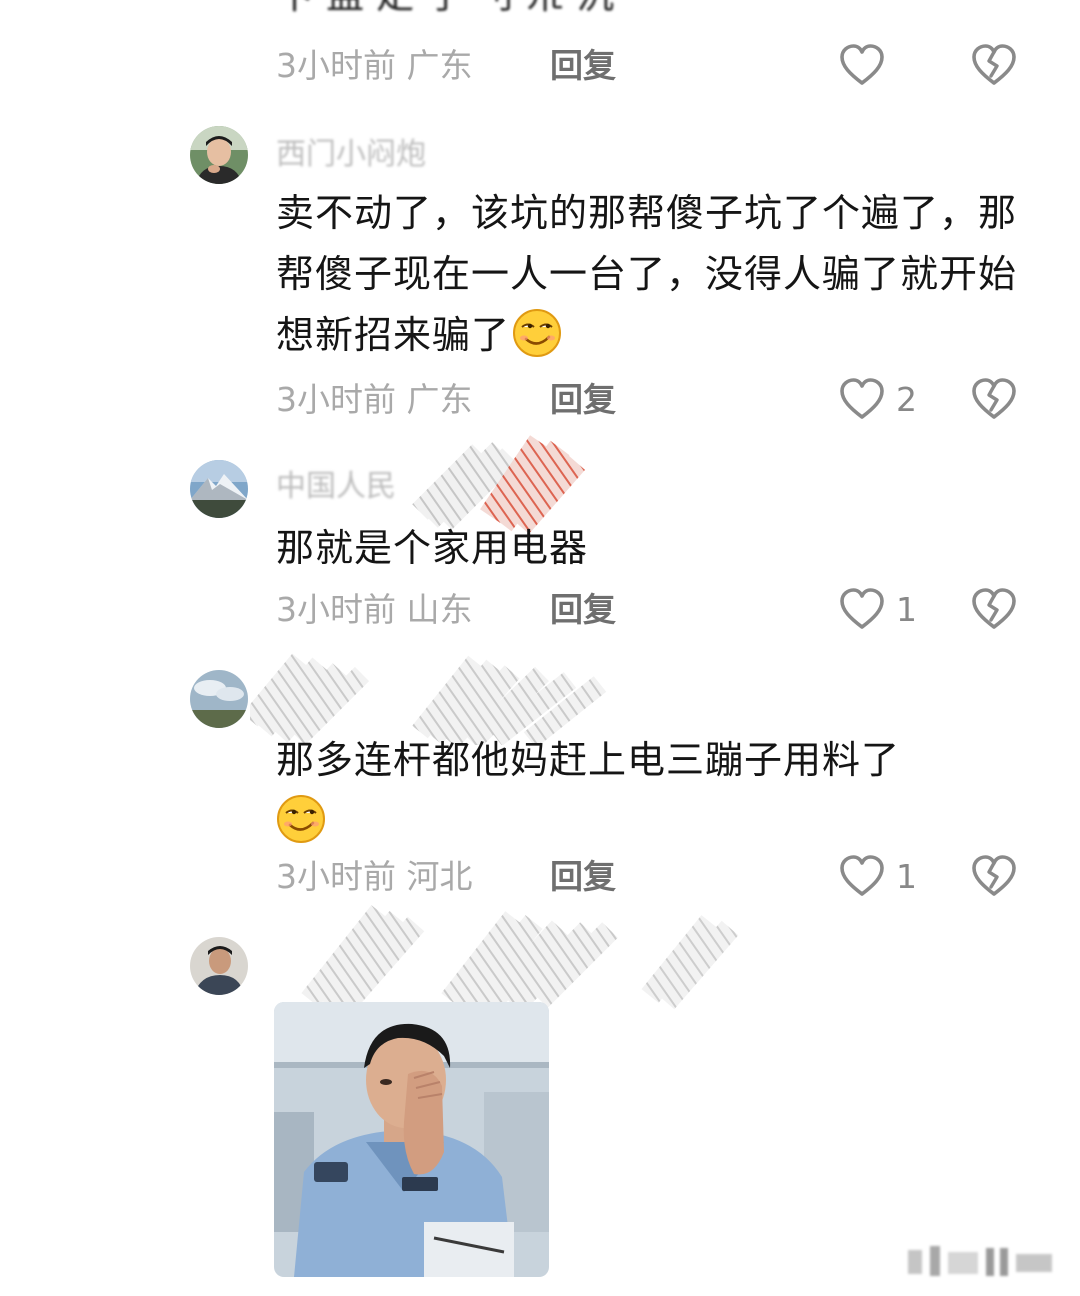 The width and height of the screenshot is (1080, 1296). I want to click on comment-text: 那就是个家用电器, so click(432, 548).